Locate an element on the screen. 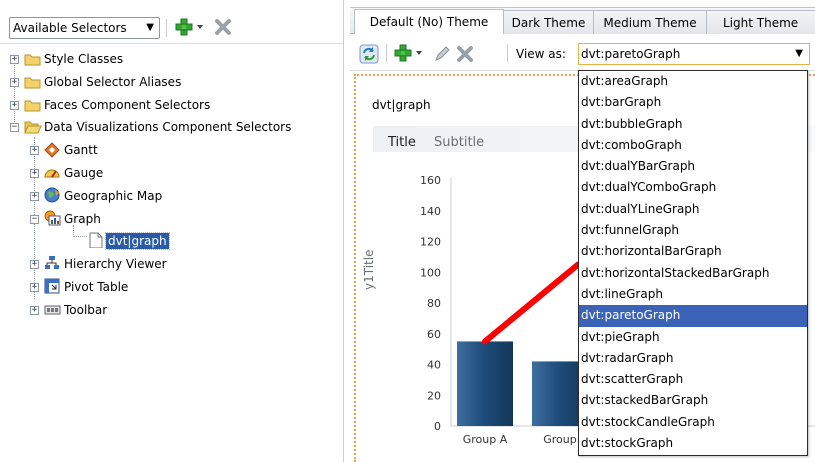  y-tick-label: 80 is located at coordinates (434, 303).